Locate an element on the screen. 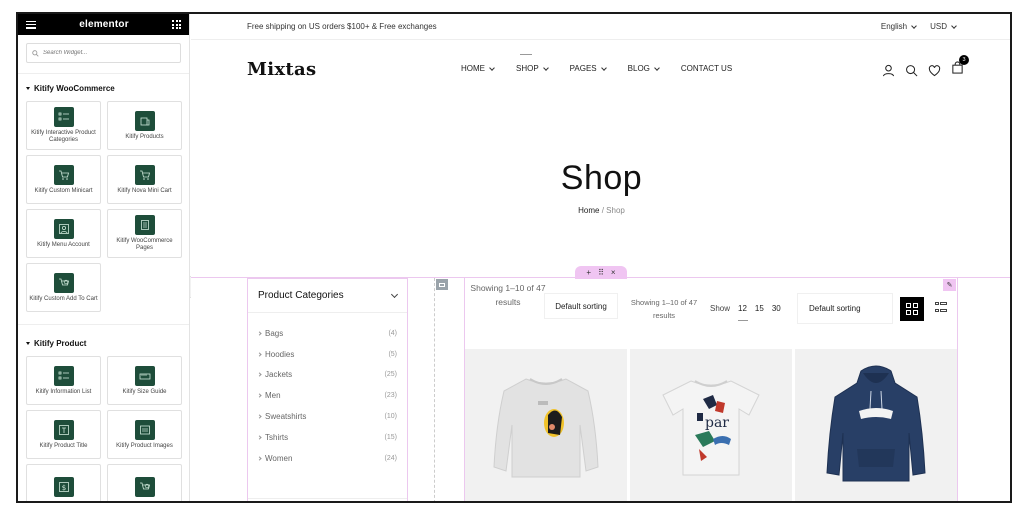 Image resolution: width=1027 pixels, height=522 pixels. widget-woocommerce-pages: Kitify WooCommerce Pages is located at coordinates (144, 233).